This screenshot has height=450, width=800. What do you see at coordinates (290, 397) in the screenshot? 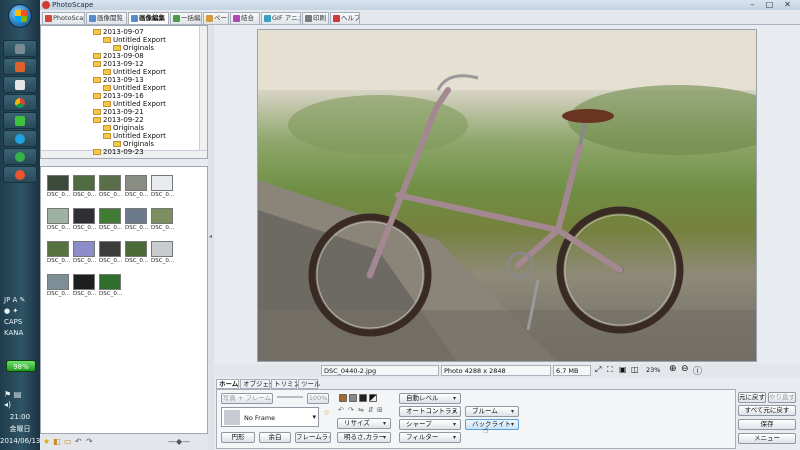
I see `frame-slider` at bounding box center [290, 397].